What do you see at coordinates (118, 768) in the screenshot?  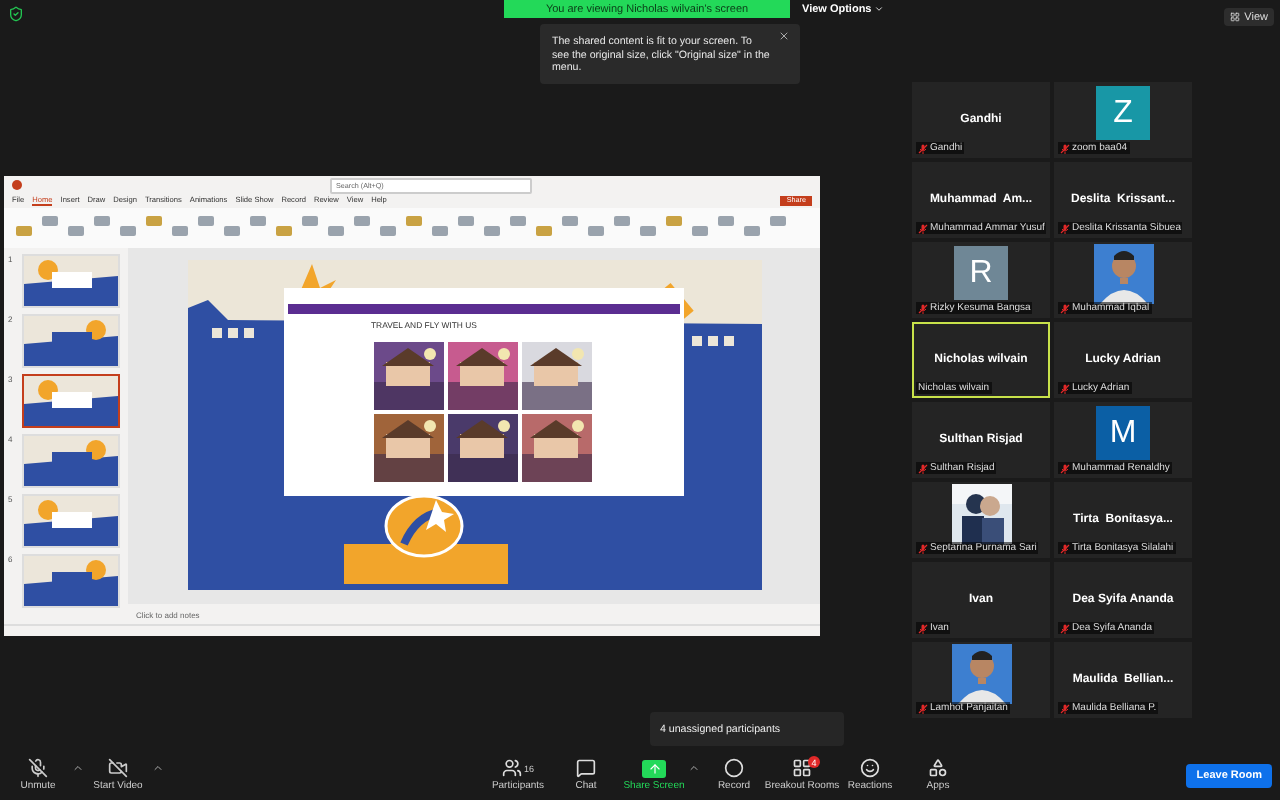 I see `video-icon` at bounding box center [118, 768].